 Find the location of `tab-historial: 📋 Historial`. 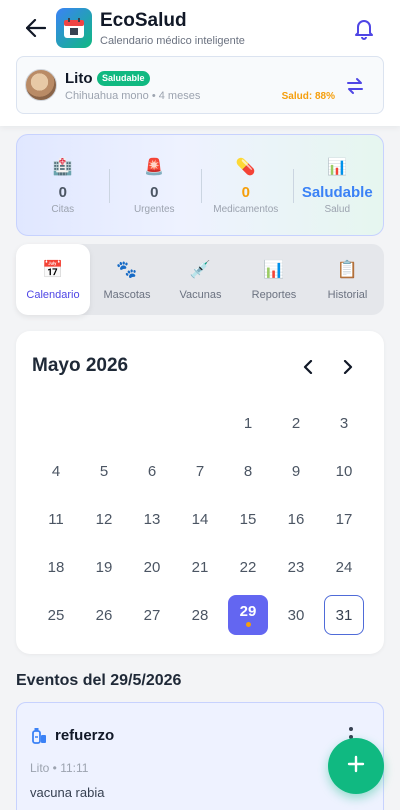

tab-historial: 📋 Historial is located at coordinates (347, 279).